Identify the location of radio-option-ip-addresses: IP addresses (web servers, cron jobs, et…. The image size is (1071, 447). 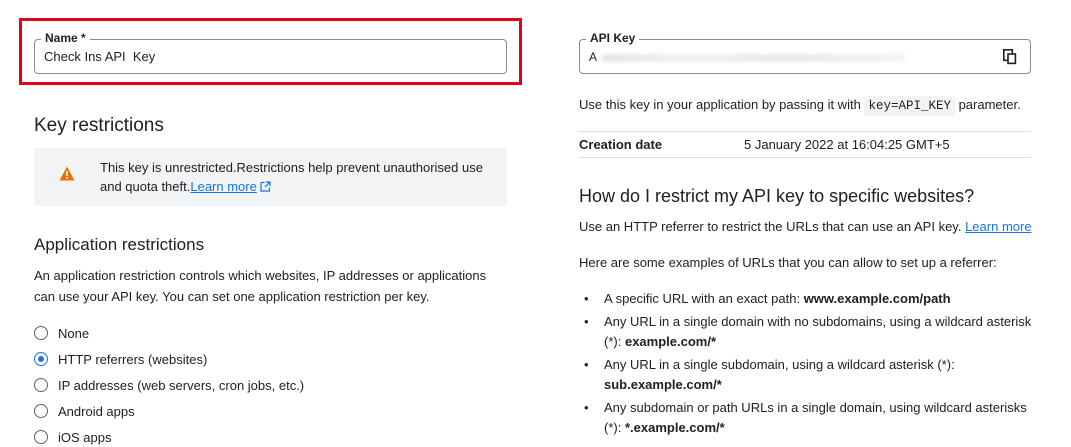
(169, 385).